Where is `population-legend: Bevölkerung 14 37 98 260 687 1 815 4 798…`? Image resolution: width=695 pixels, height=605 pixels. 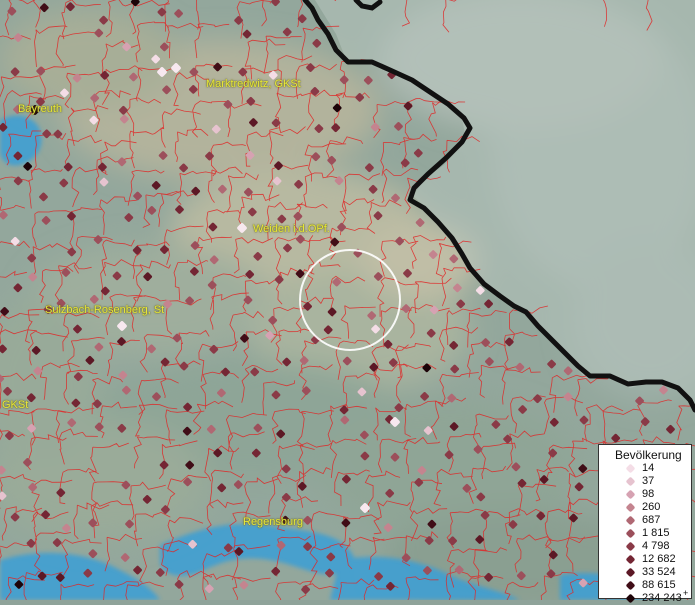
population-legend: Bevölkerung 14 37 98 260 687 1 815 4 798… is located at coordinates (645, 524).